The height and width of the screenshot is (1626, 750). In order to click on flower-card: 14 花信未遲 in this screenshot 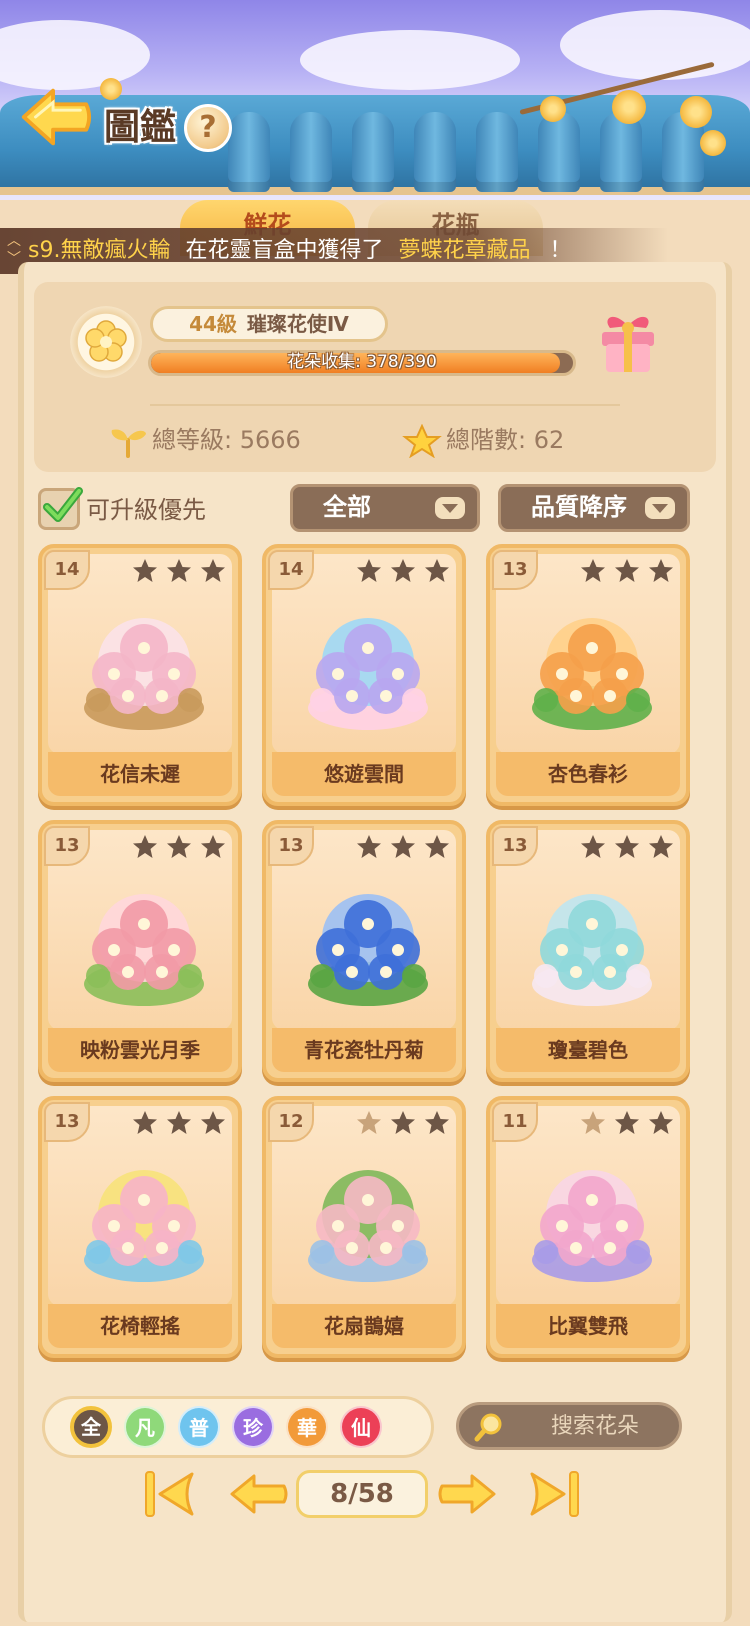, I will do `click(140, 675)`.